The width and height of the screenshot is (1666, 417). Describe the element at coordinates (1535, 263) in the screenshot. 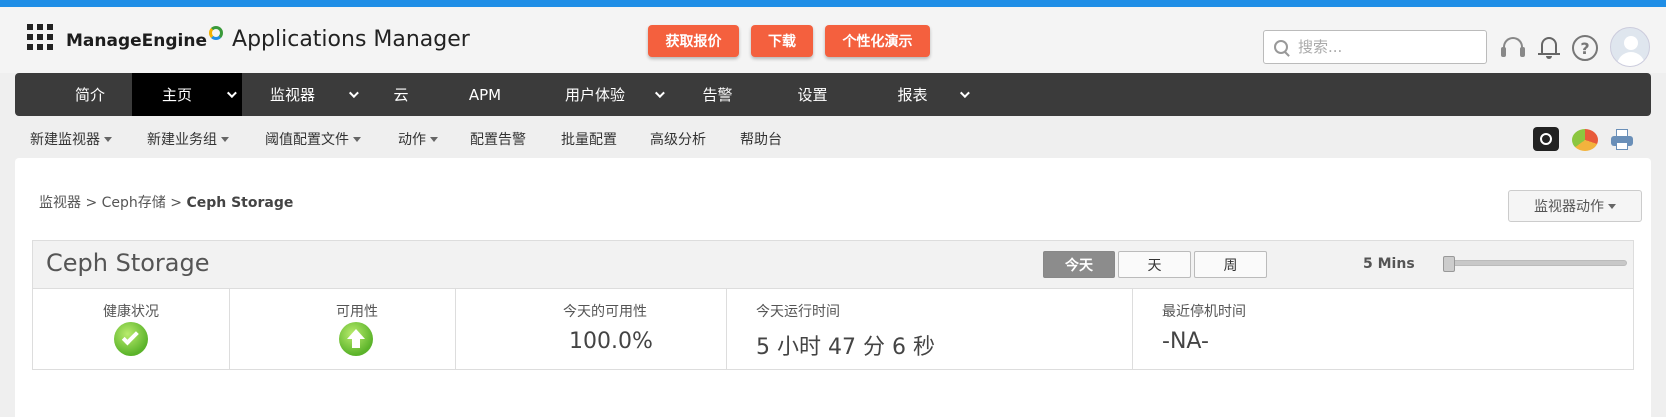

I see `interval-slider-track` at that location.